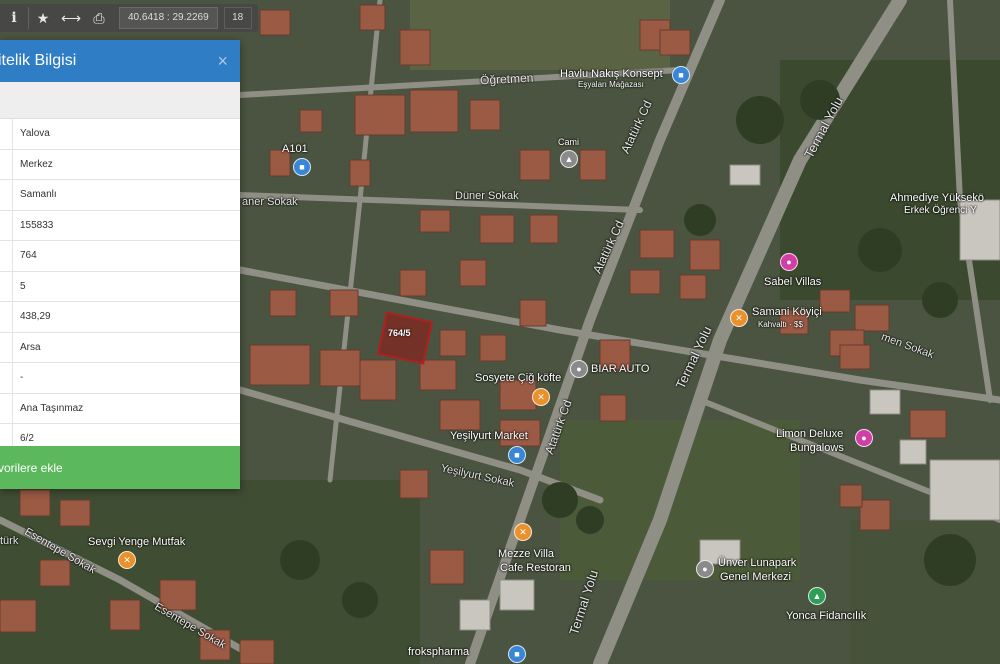 The height and width of the screenshot is (664, 1000). Describe the element at coordinates (120, 467) in the screenshot. I see `add-to-favorites-button: vorilere ekle` at that location.